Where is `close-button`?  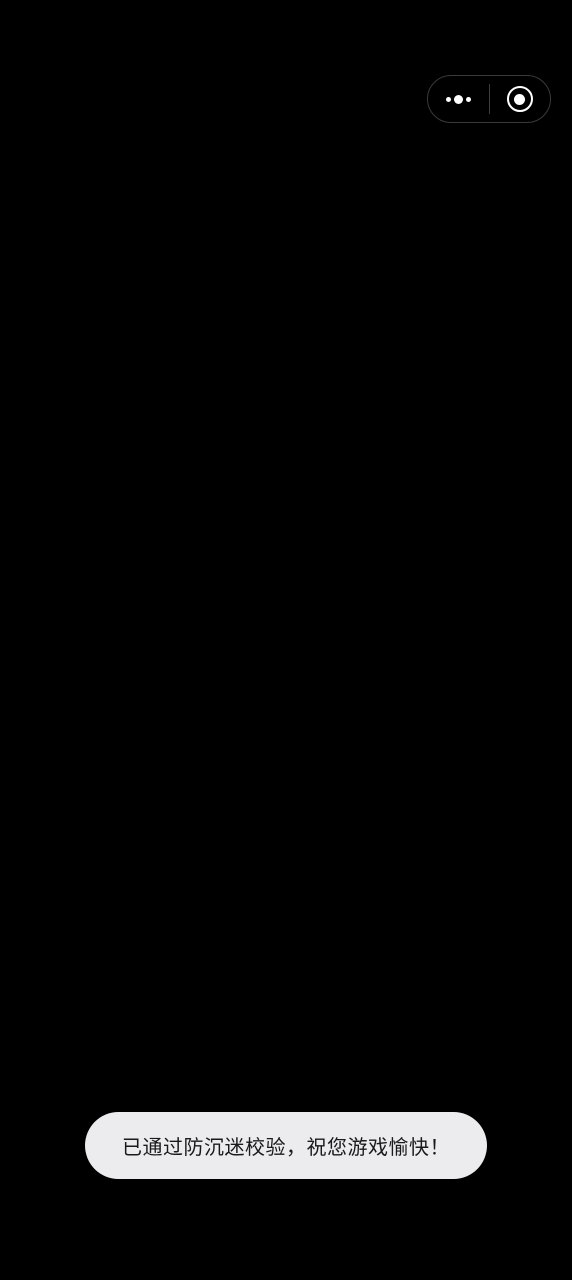 close-button is located at coordinates (519, 99).